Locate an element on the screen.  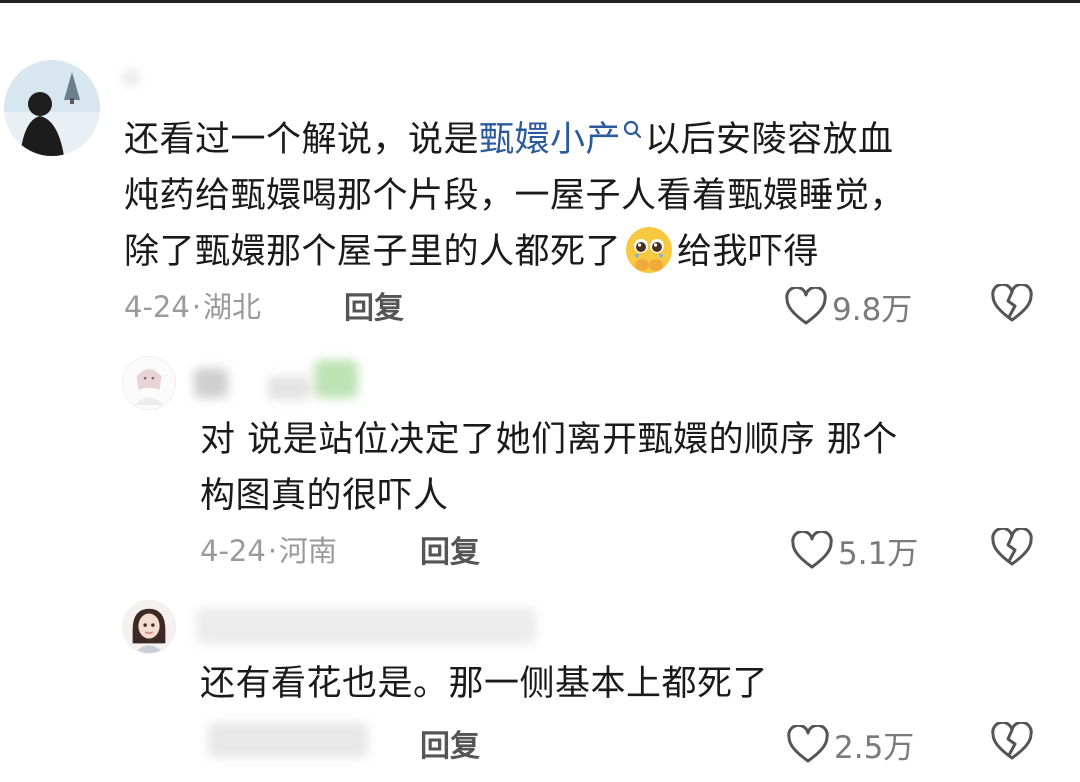
comment-meta: 4-24·湖北 is located at coordinates (192, 305).